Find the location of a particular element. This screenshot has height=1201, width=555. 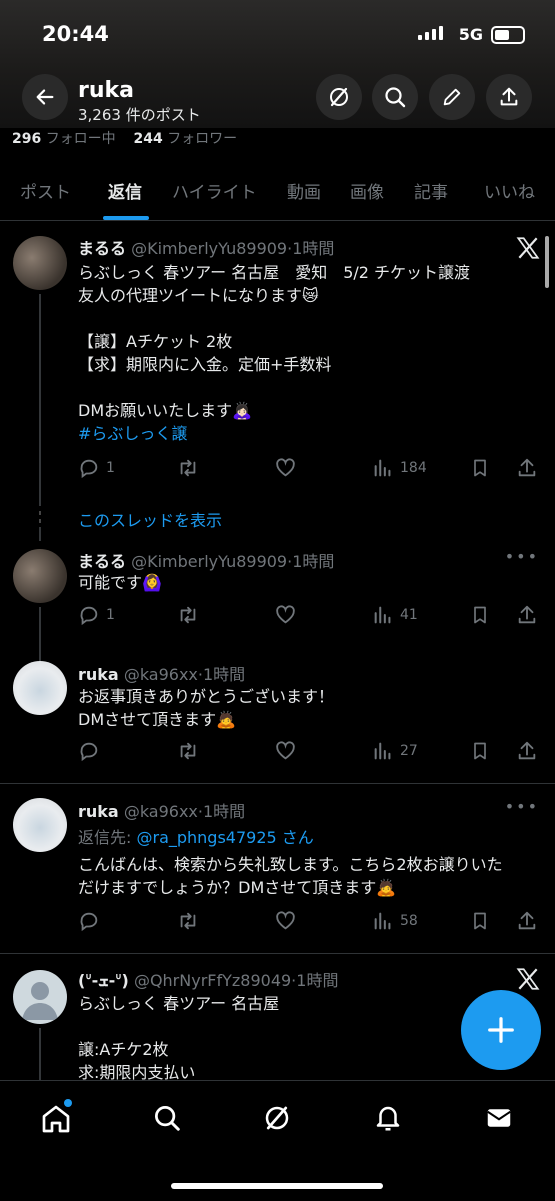

nav-search is located at coordinates (167, 1118).